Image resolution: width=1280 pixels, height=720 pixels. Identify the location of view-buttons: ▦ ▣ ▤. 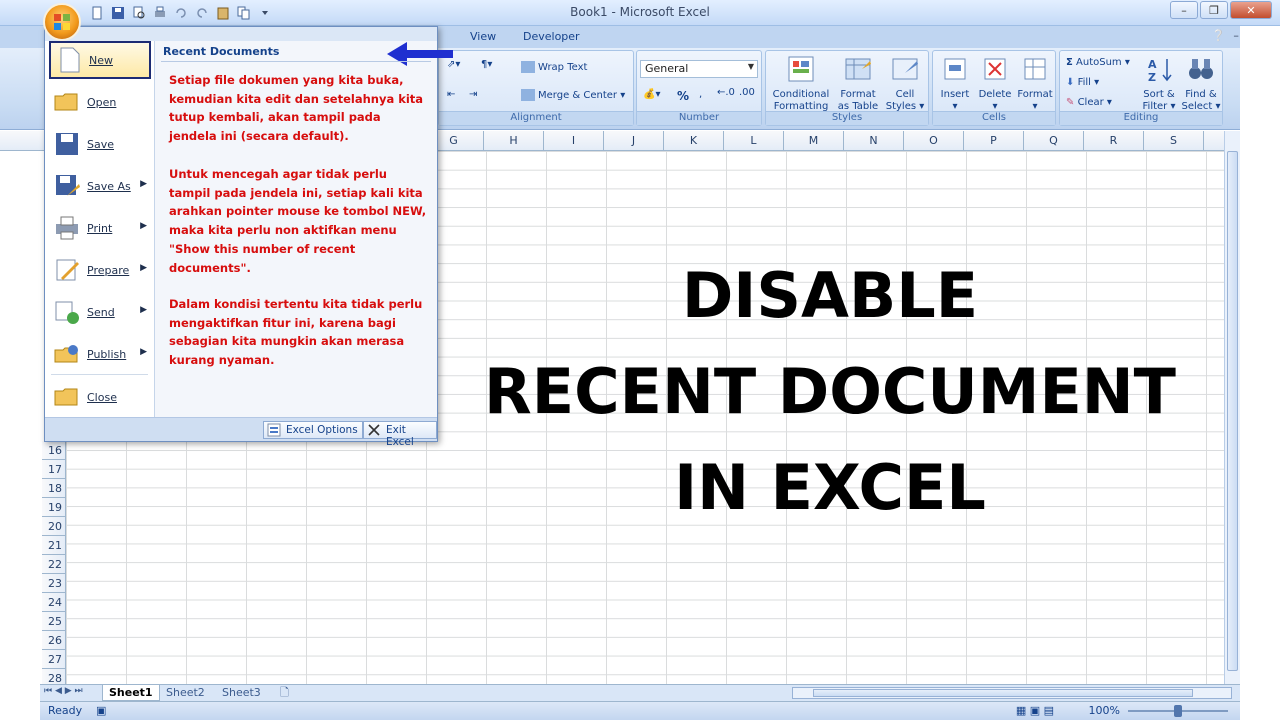
(1035, 710).